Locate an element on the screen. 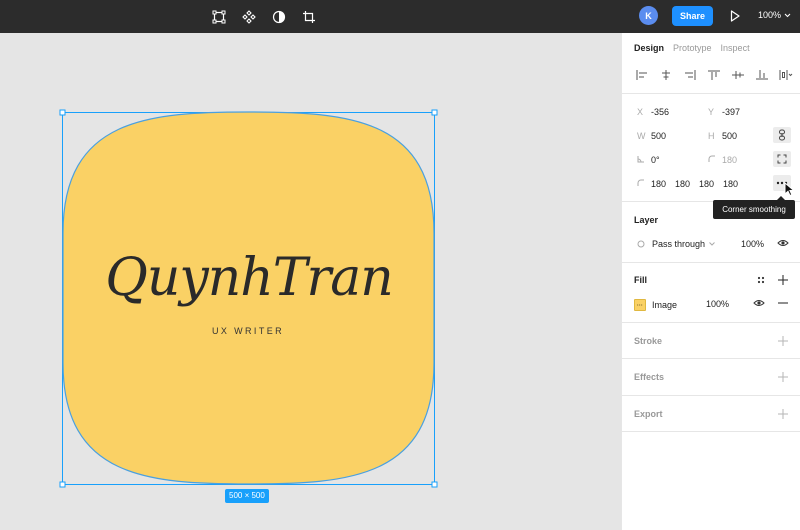  x-position-field: X -356 is located at coordinates (653, 112).